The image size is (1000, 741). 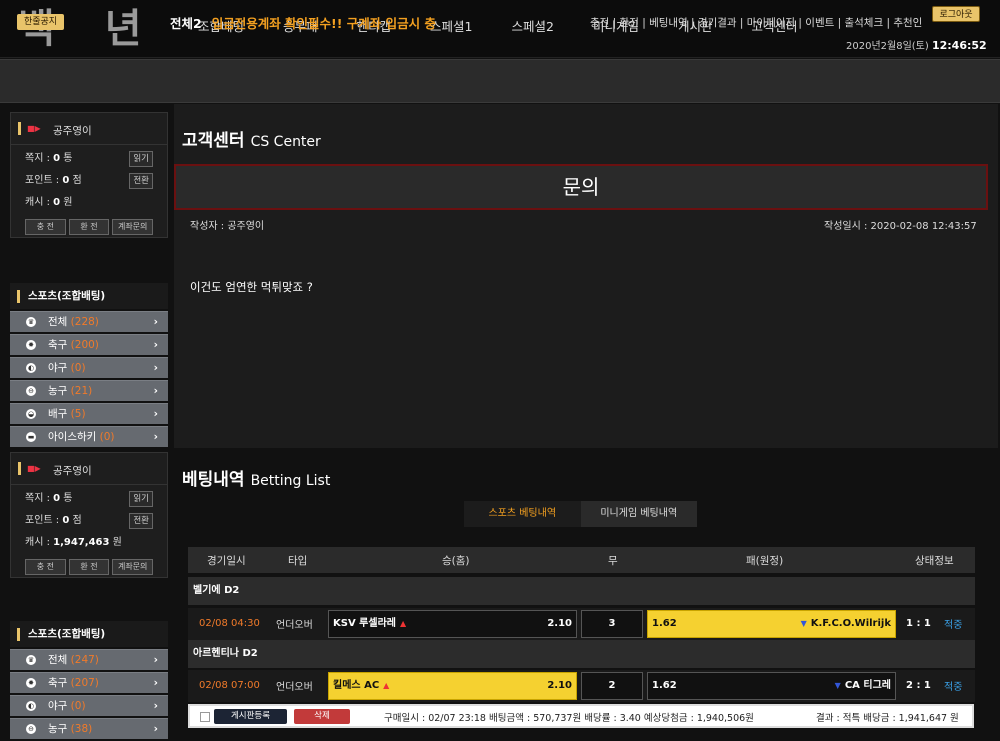 I want to click on notice-text: 입금전용계좌 확인필수!! 구계좌 입금시 충, so click(x=324, y=23).